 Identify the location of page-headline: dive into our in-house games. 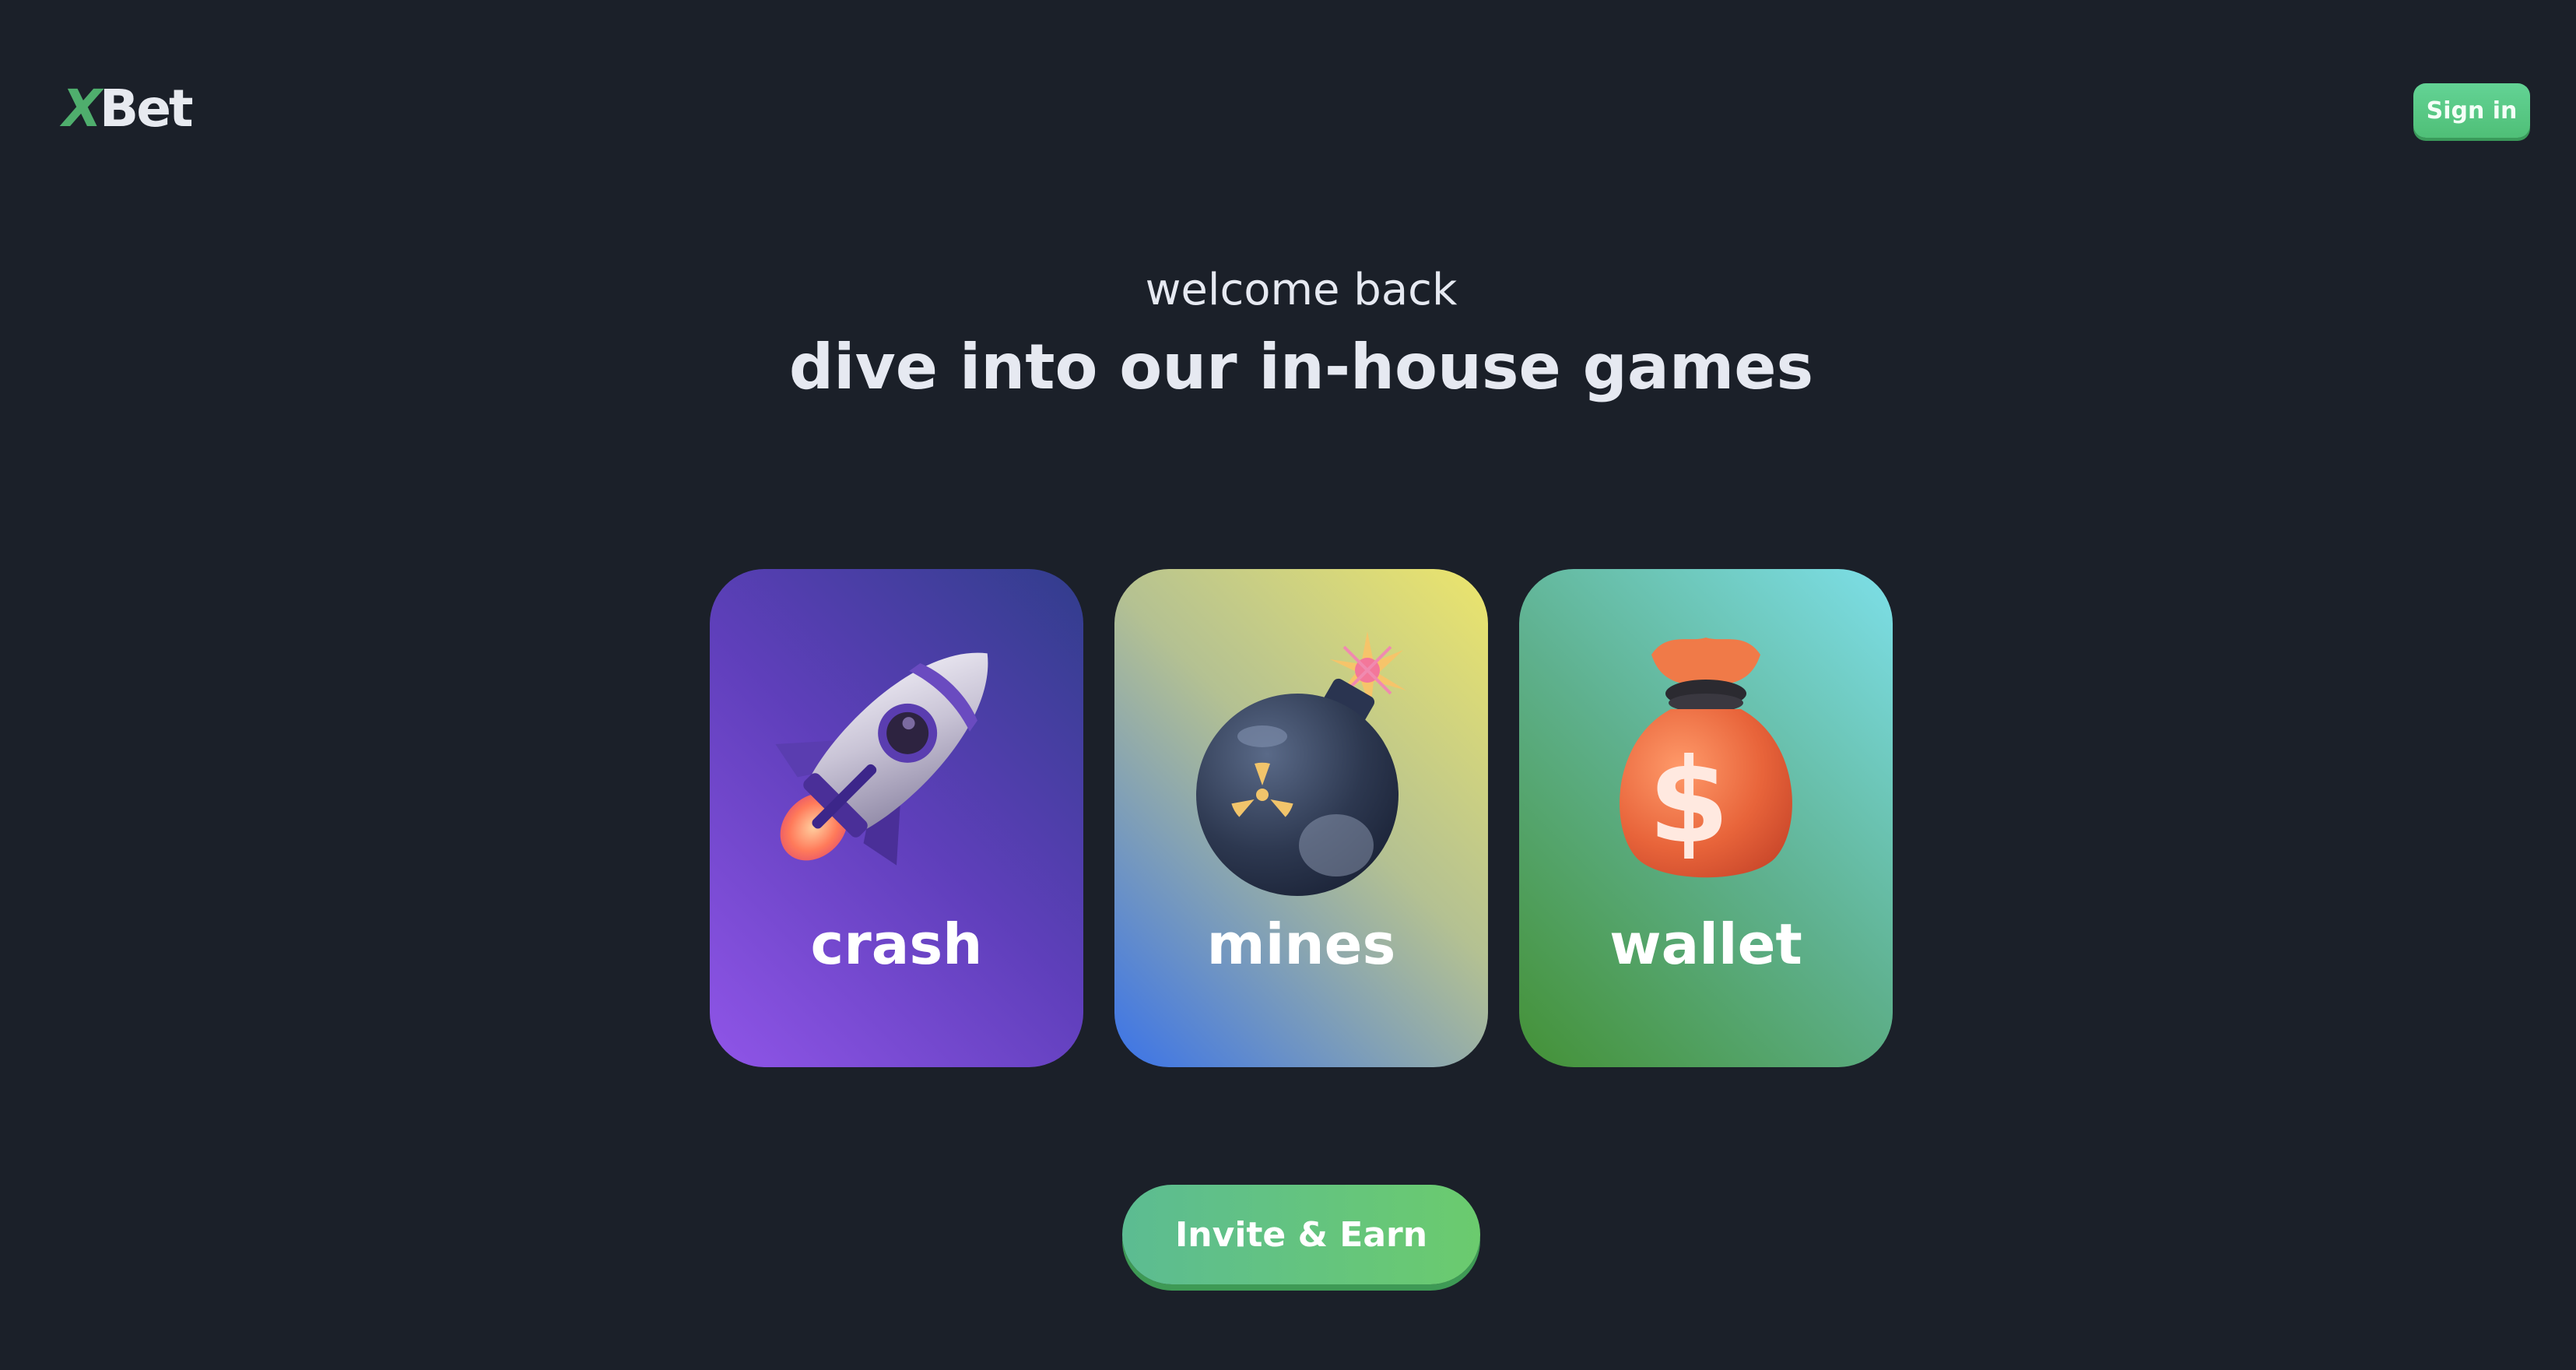
(1301, 367).